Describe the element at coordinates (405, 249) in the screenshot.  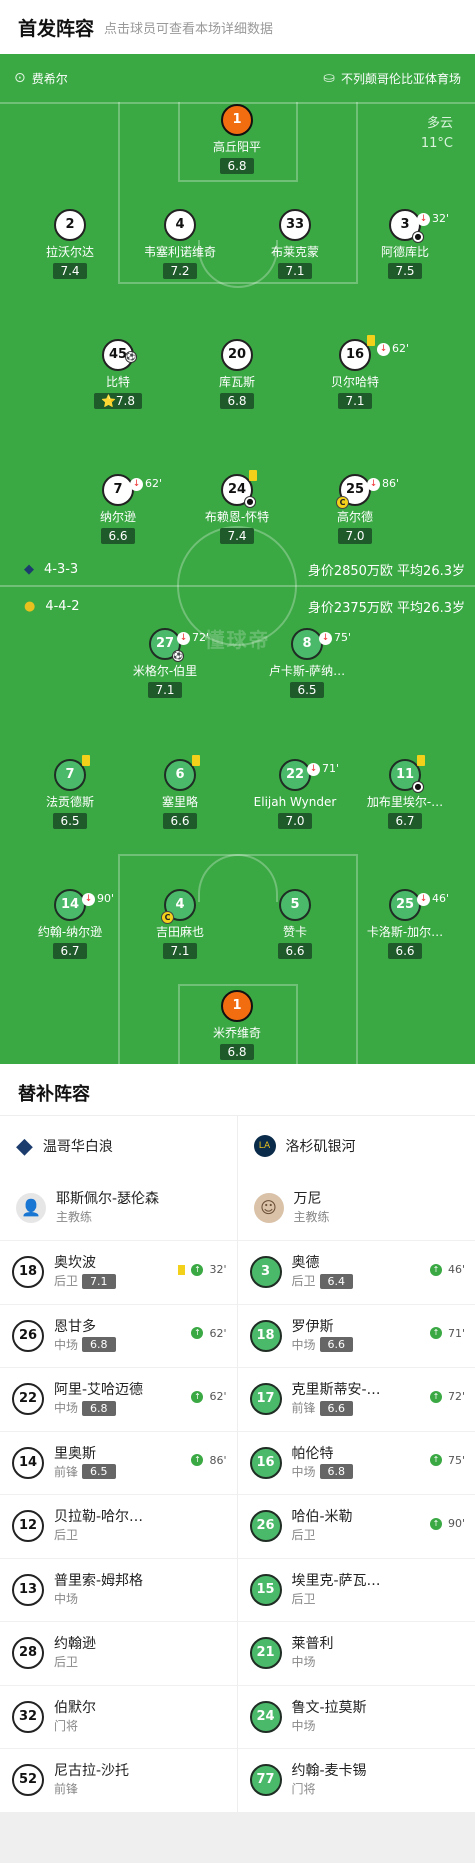
I see `home-player: 3 ↓ 32' ● 阿德库比 7.5` at that location.